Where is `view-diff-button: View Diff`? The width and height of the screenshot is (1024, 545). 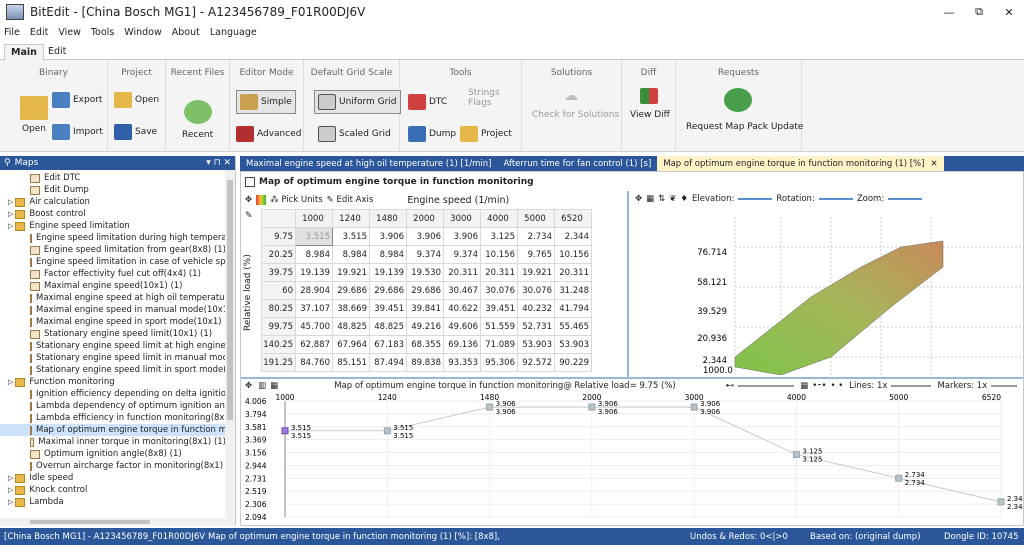 view-diff-button: View Diff is located at coordinates (650, 115).